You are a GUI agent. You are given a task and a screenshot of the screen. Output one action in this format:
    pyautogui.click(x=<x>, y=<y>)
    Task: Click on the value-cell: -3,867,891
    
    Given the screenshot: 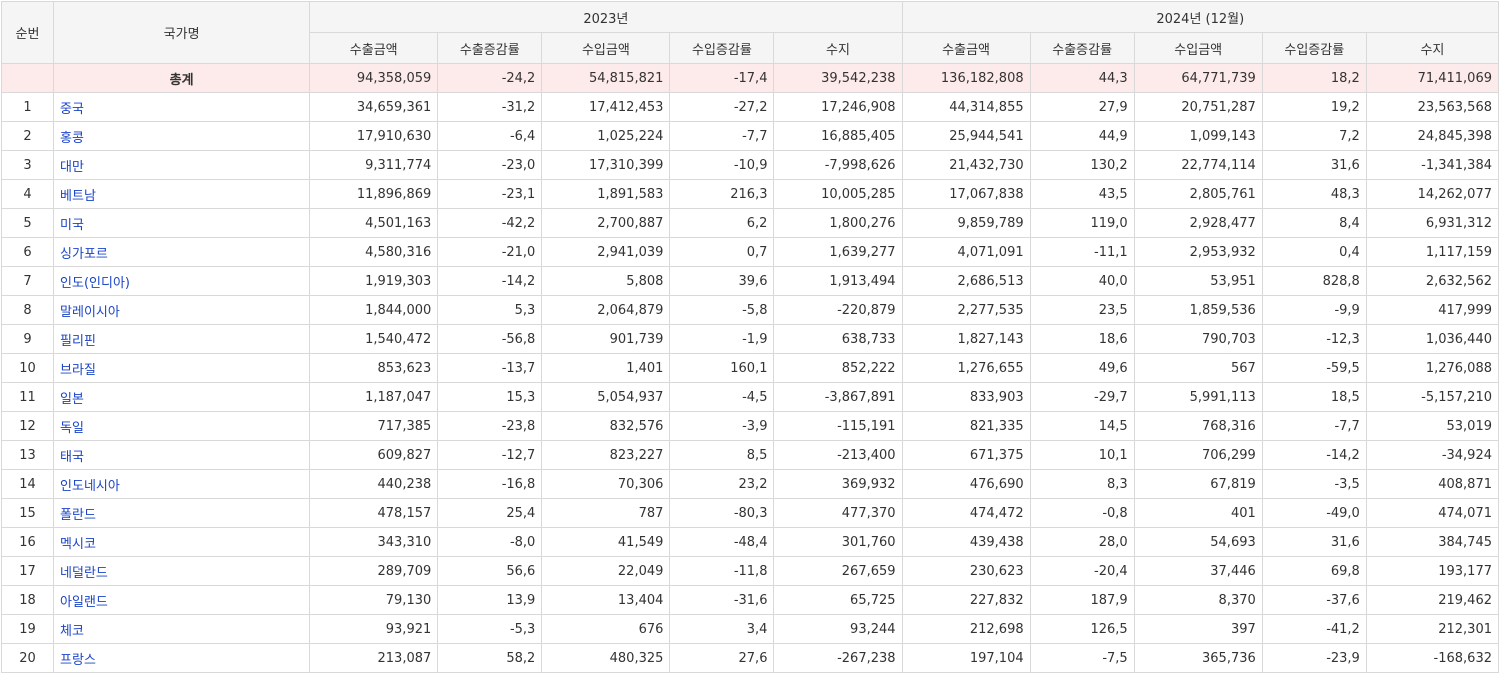 What is the action you would take?
    pyautogui.click(x=838, y=397)
    